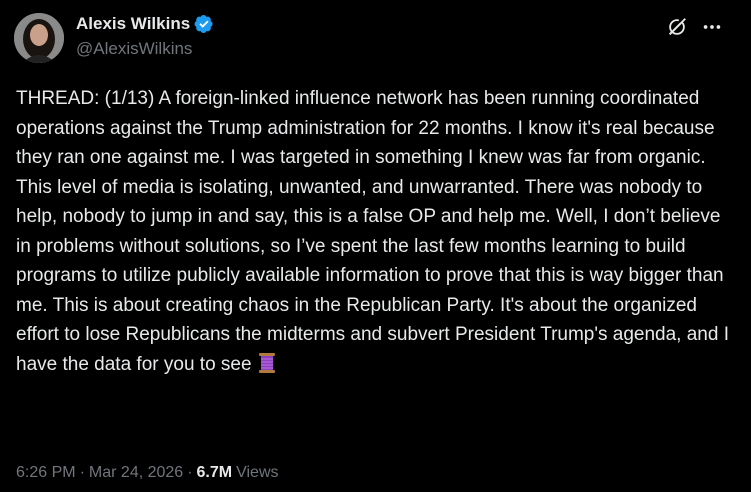 This screenshot has width=751, height=492. Describe the element at coordinates (46, 473) in the screenshot. I see `tweet-time: 6:26 PM` at that location.